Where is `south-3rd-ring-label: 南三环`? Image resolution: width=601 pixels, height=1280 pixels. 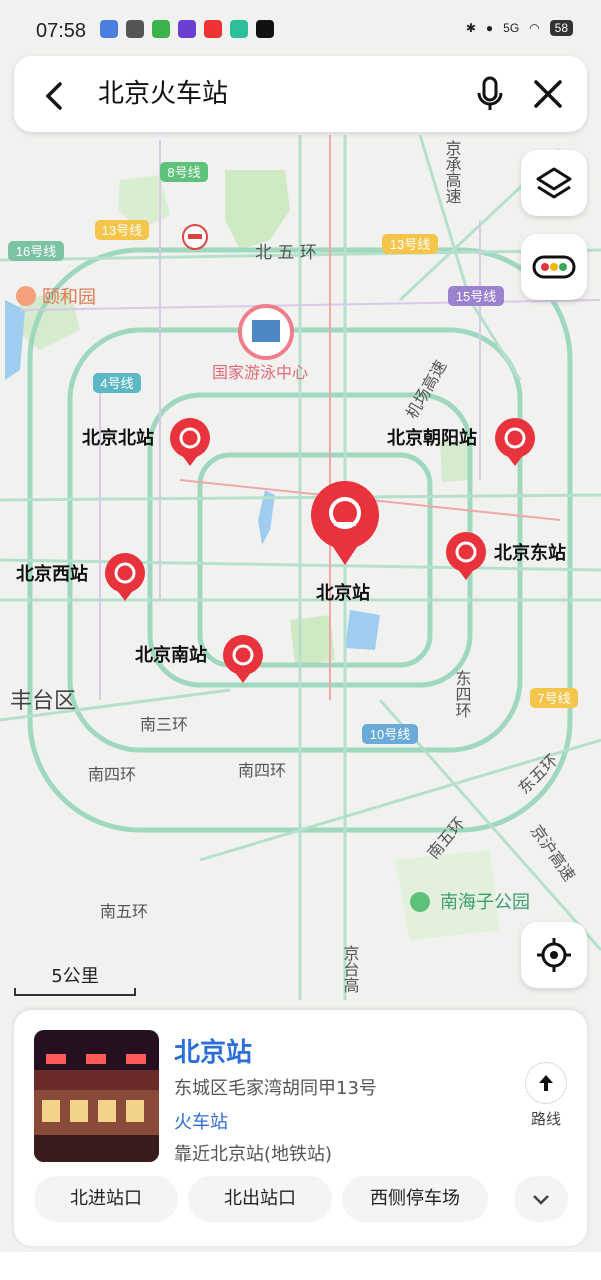
south-3rd-ring-label: 南三环 is located at coordinates (164, 724).